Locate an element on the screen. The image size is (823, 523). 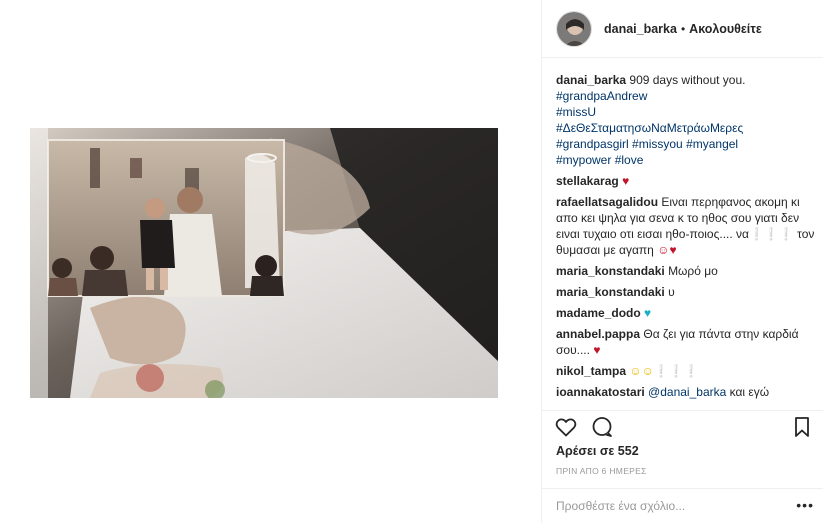
comment-item: ioannakatostari @danai_barka και εγώ is located at coordinates (687, 392).